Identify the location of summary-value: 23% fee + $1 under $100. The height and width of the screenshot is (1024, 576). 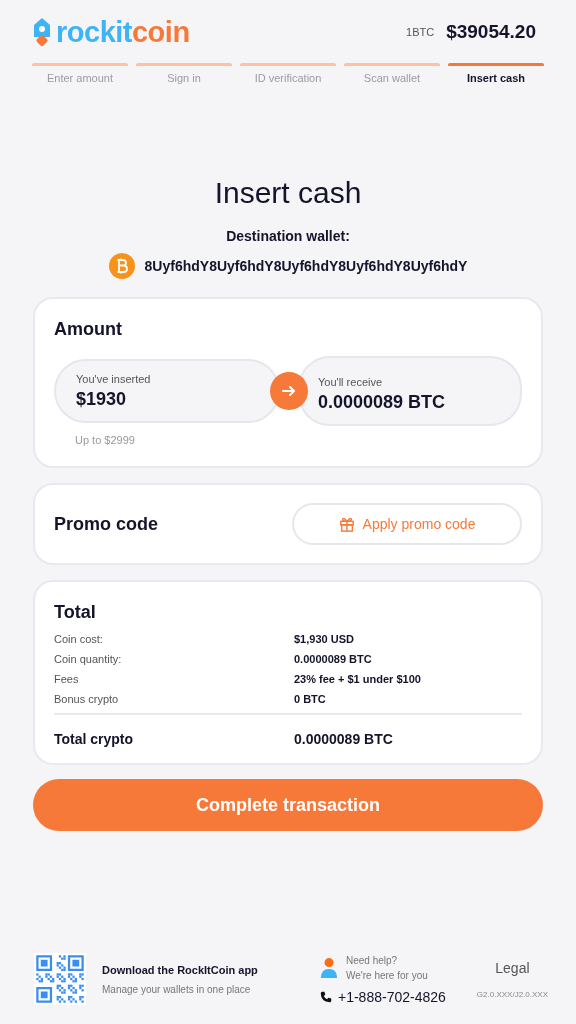
(358, 679).